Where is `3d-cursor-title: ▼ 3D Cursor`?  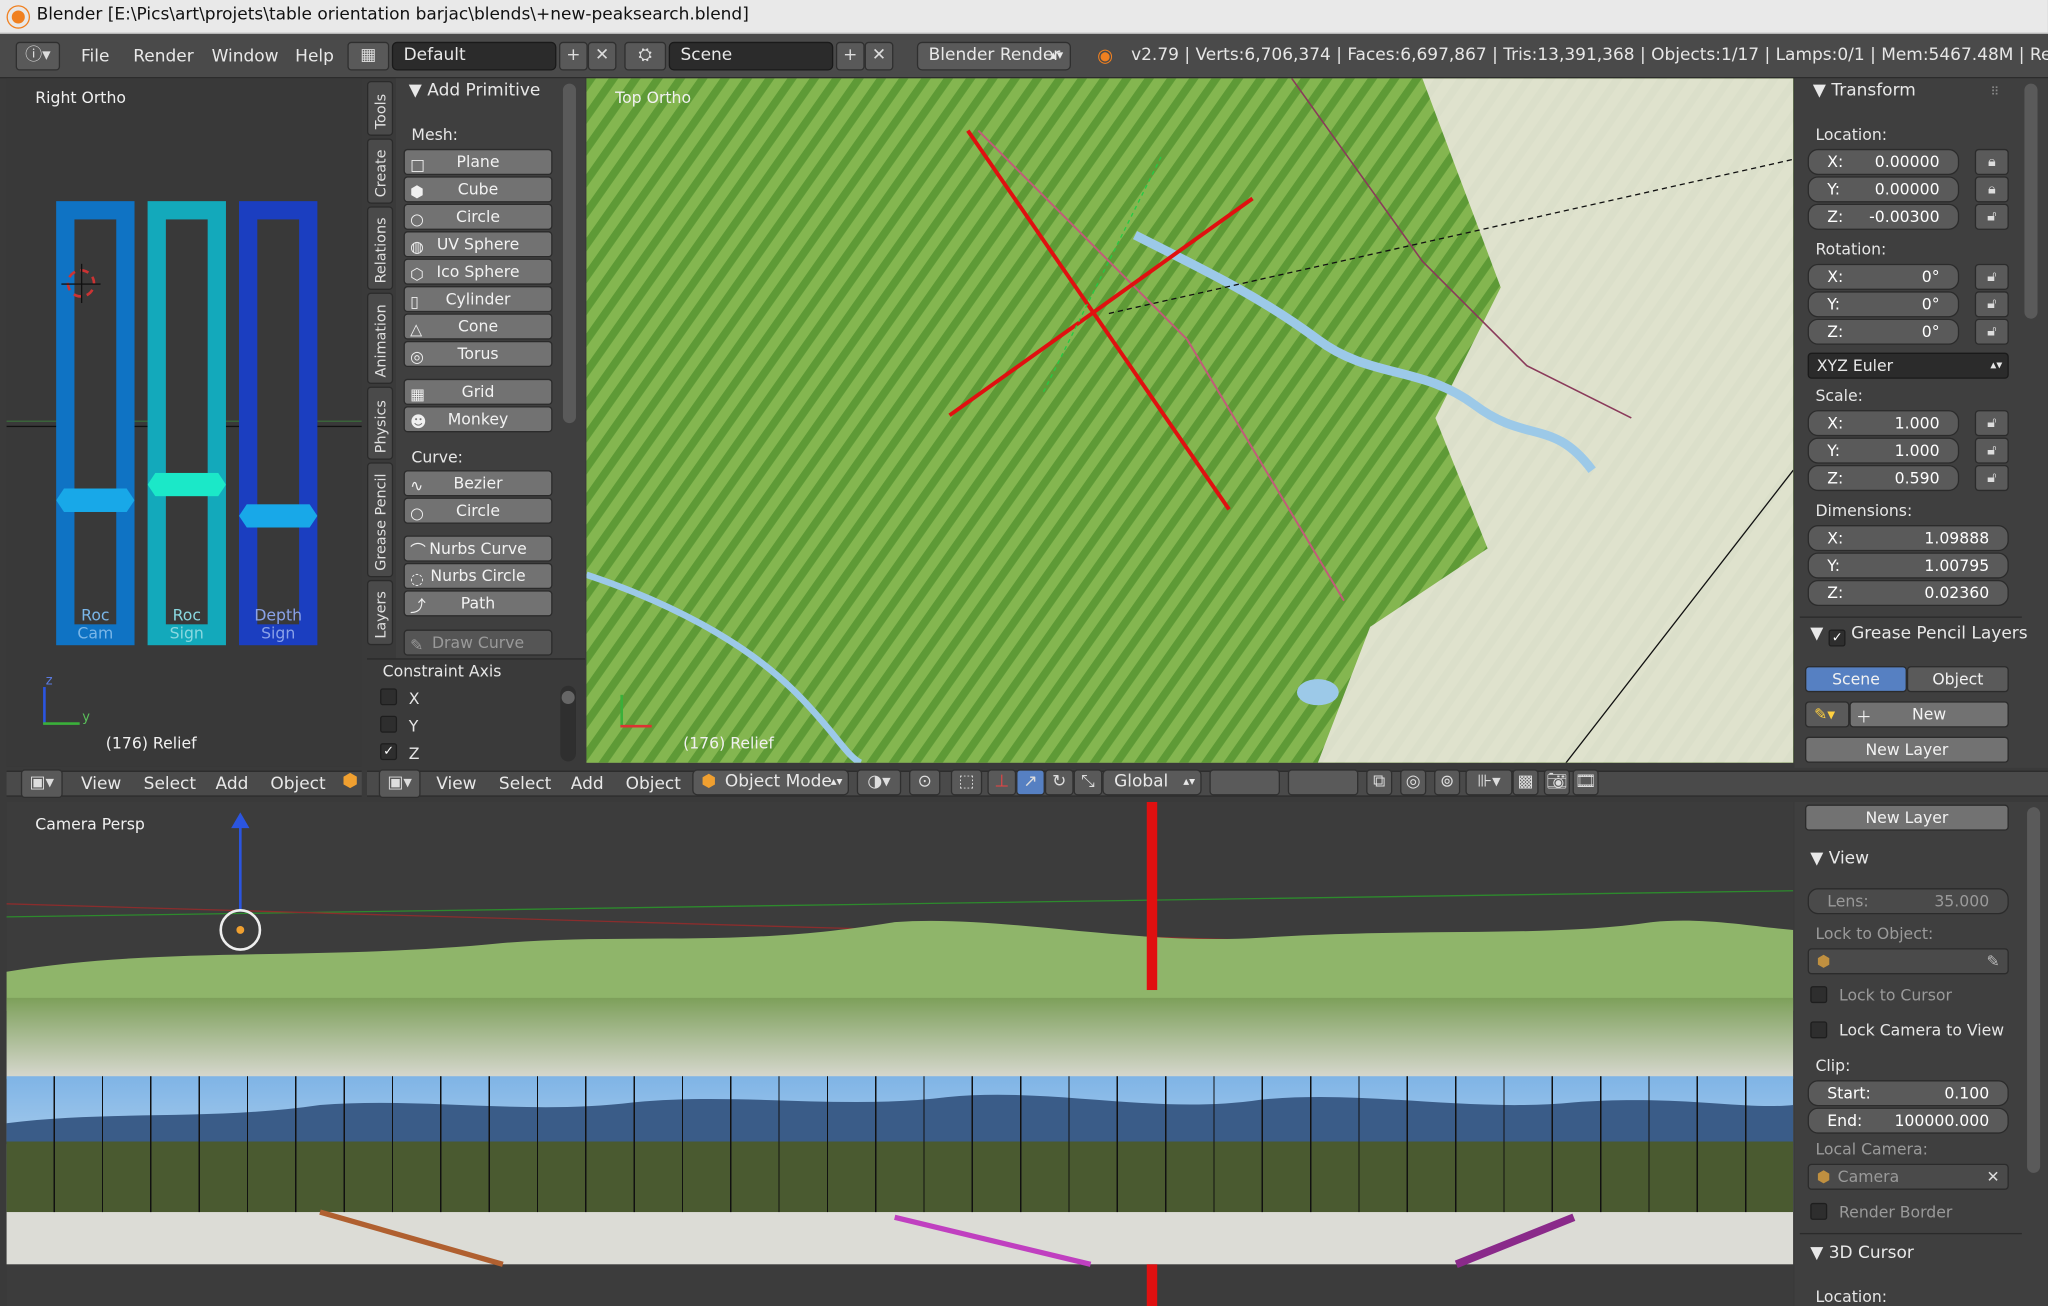 3d-cursor-title: ▼ 3D Cursor is located at coordinates (1862, 1253).